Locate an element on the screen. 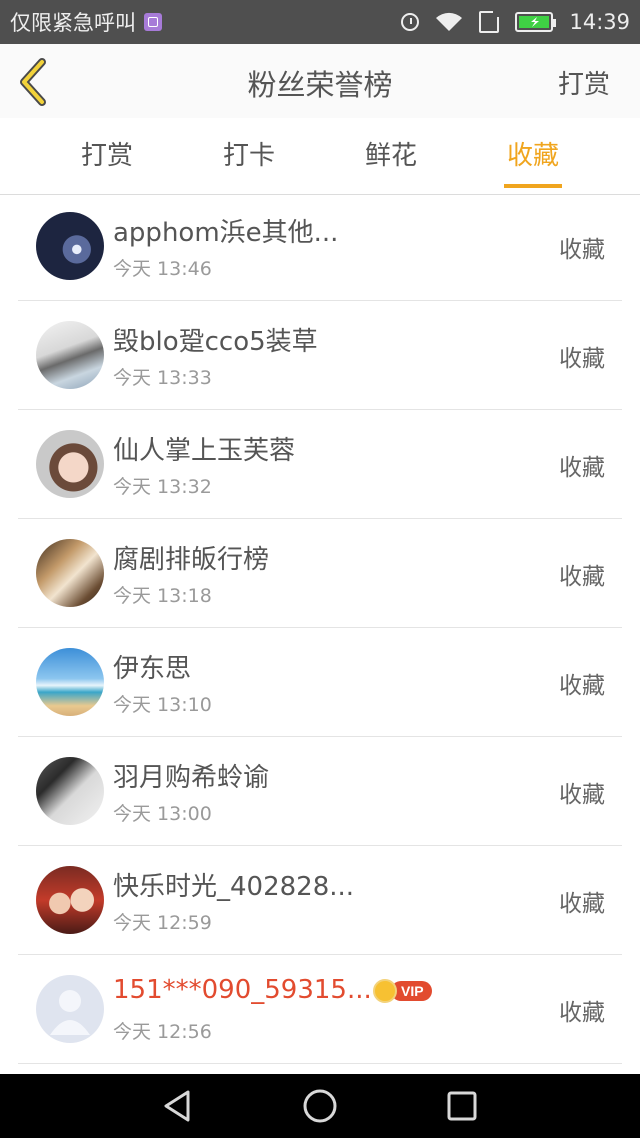 The image size is (640, 1138). item-time: 今天 12:56 is located at coordinates (162, 1032).